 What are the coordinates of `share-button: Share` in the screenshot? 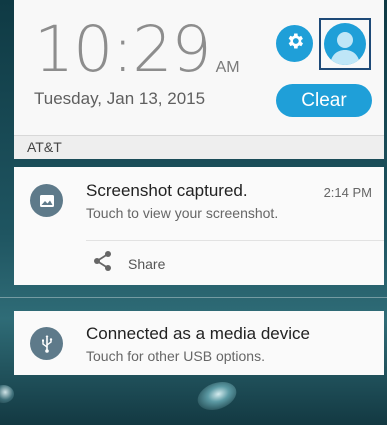 It's located at (128, 263).